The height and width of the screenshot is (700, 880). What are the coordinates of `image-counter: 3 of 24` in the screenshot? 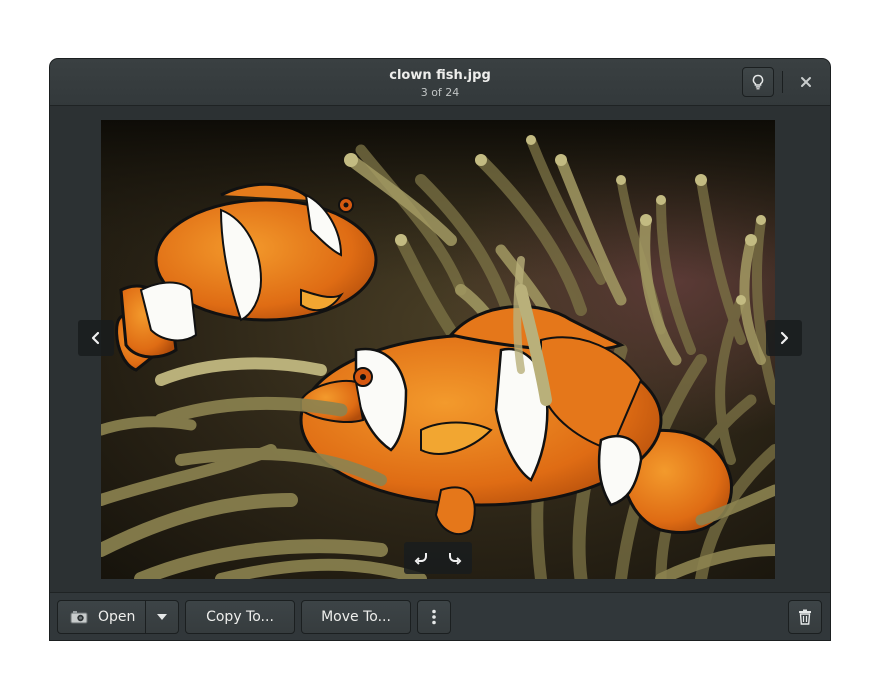 It's located at (440, 92).